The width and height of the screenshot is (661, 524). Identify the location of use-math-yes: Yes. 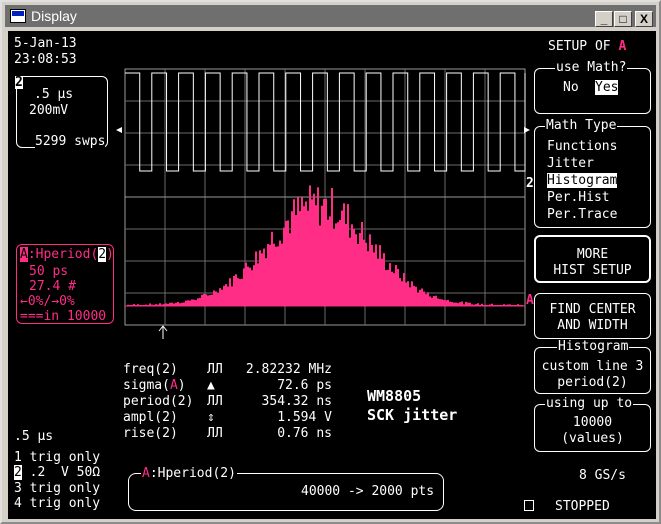
(607, 87).